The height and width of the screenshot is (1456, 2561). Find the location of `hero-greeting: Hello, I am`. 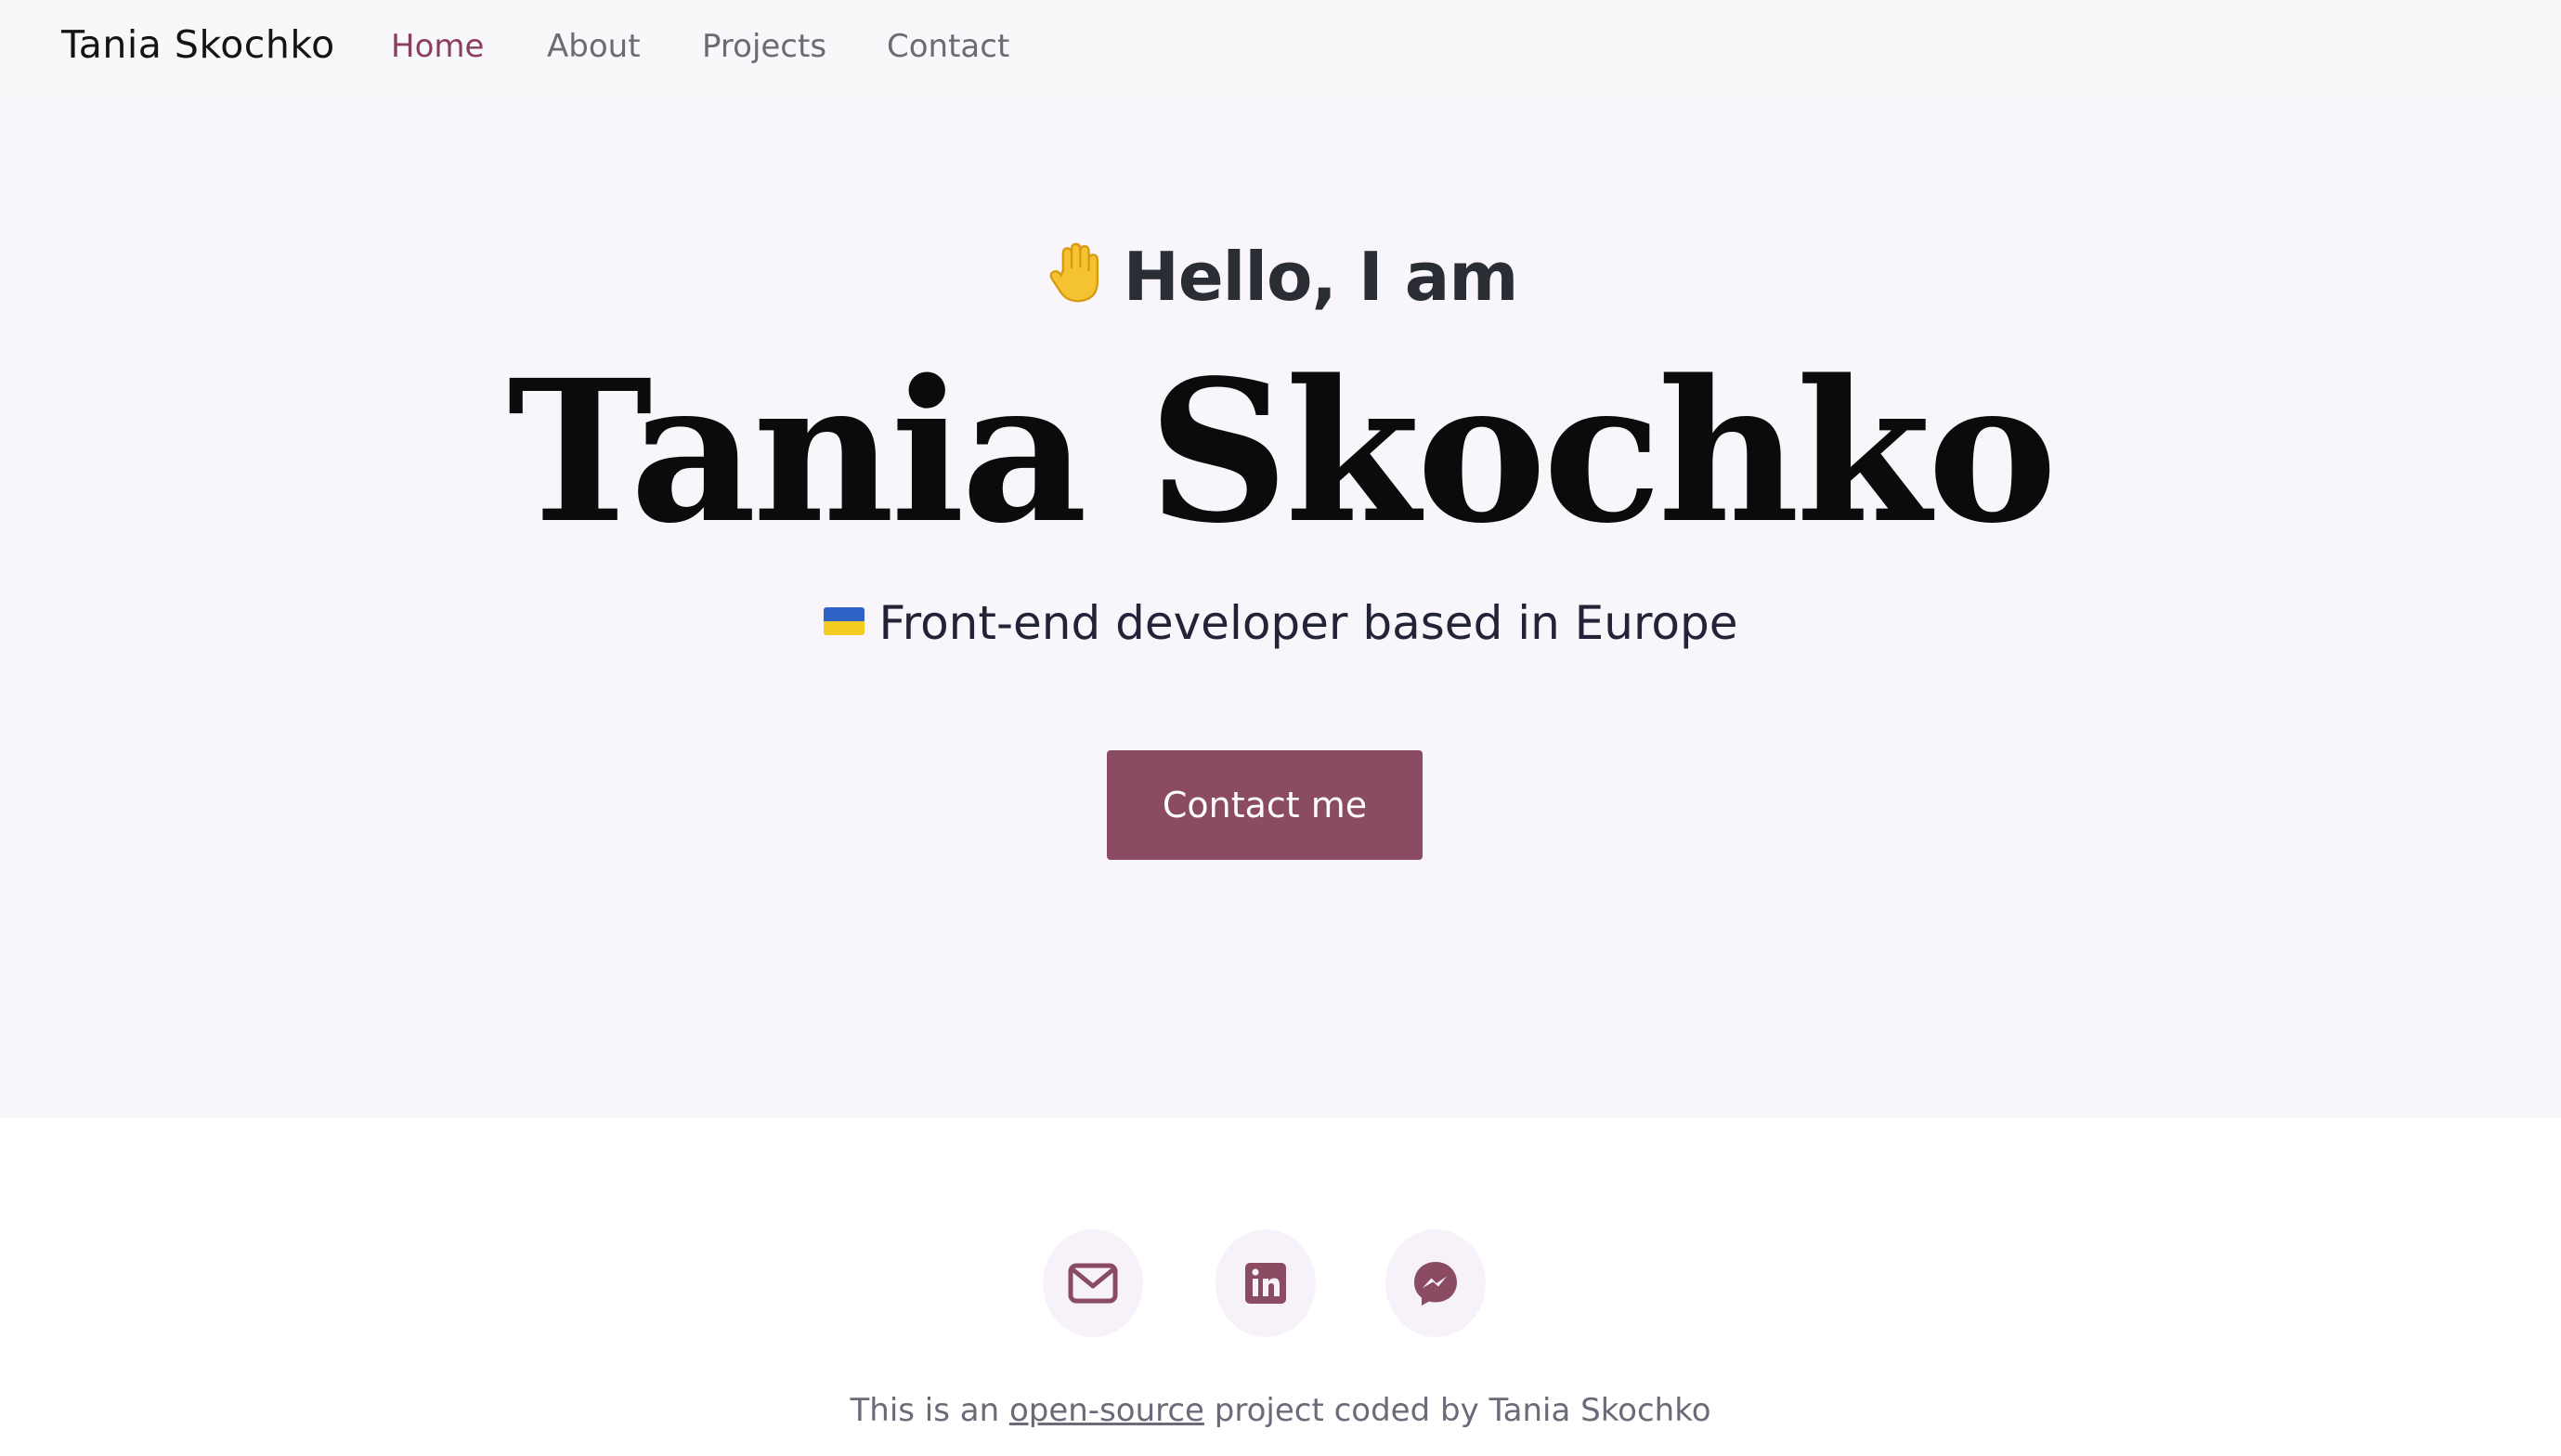

hero-greeting: Hello, I am is located at coordinates (1280, 277).